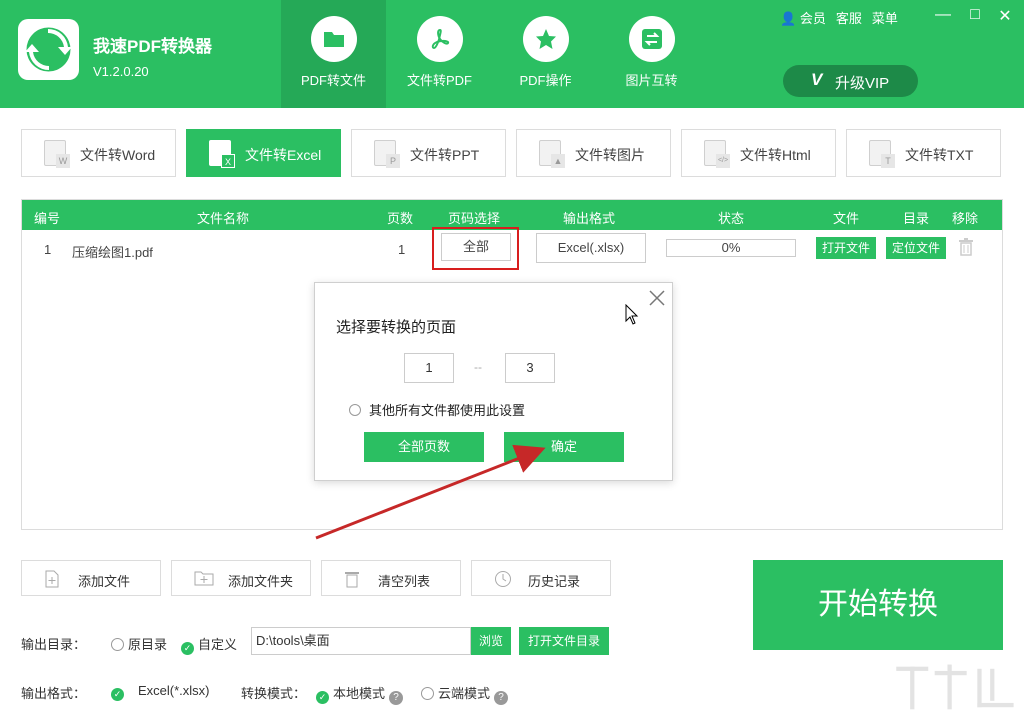  Describe the element at coordinates (849, 17) in the screenshot. I see `service-link: 客服` at that location.